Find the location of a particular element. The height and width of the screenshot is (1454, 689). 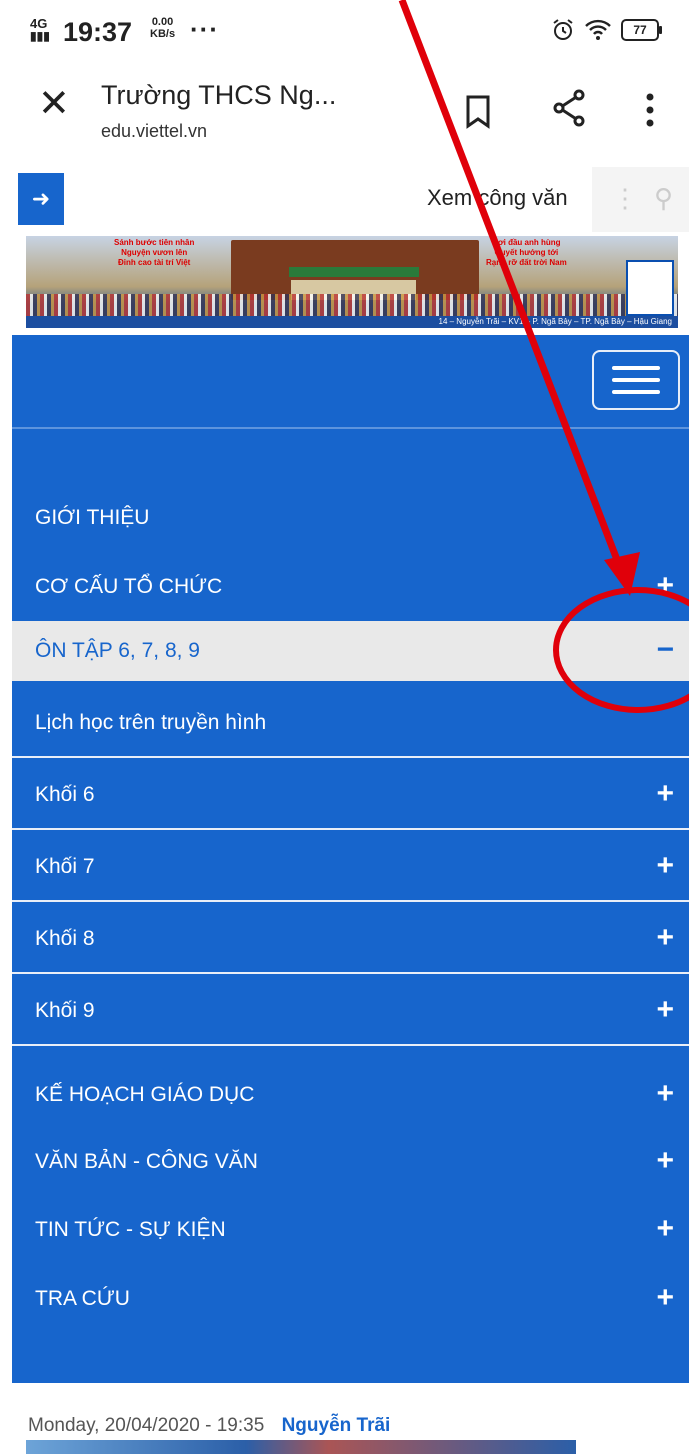

collapse-icon: − is located at coordinates (665, 650).